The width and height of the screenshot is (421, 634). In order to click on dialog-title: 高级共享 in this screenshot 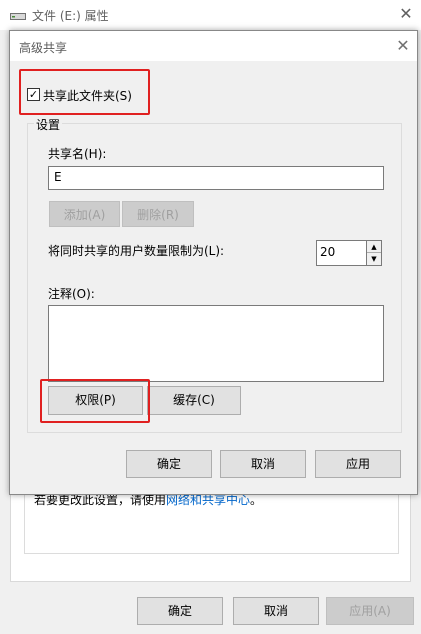, I will do `click(43, 48)`.